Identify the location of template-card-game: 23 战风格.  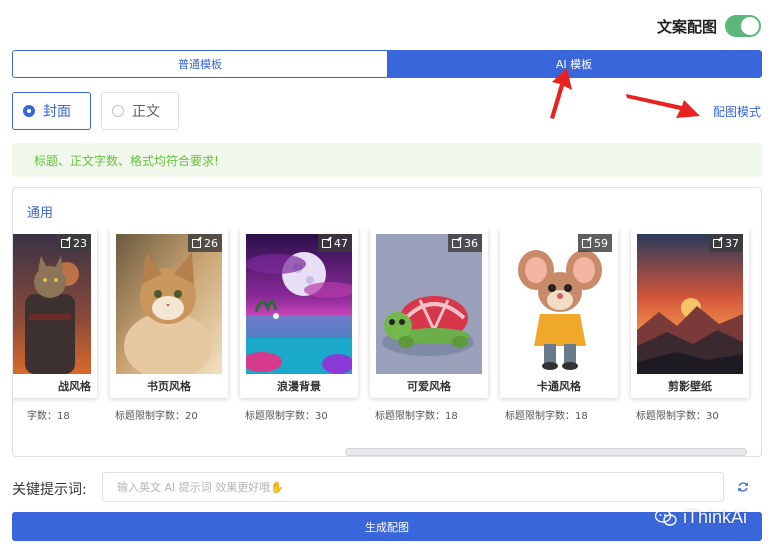
(55, 313).